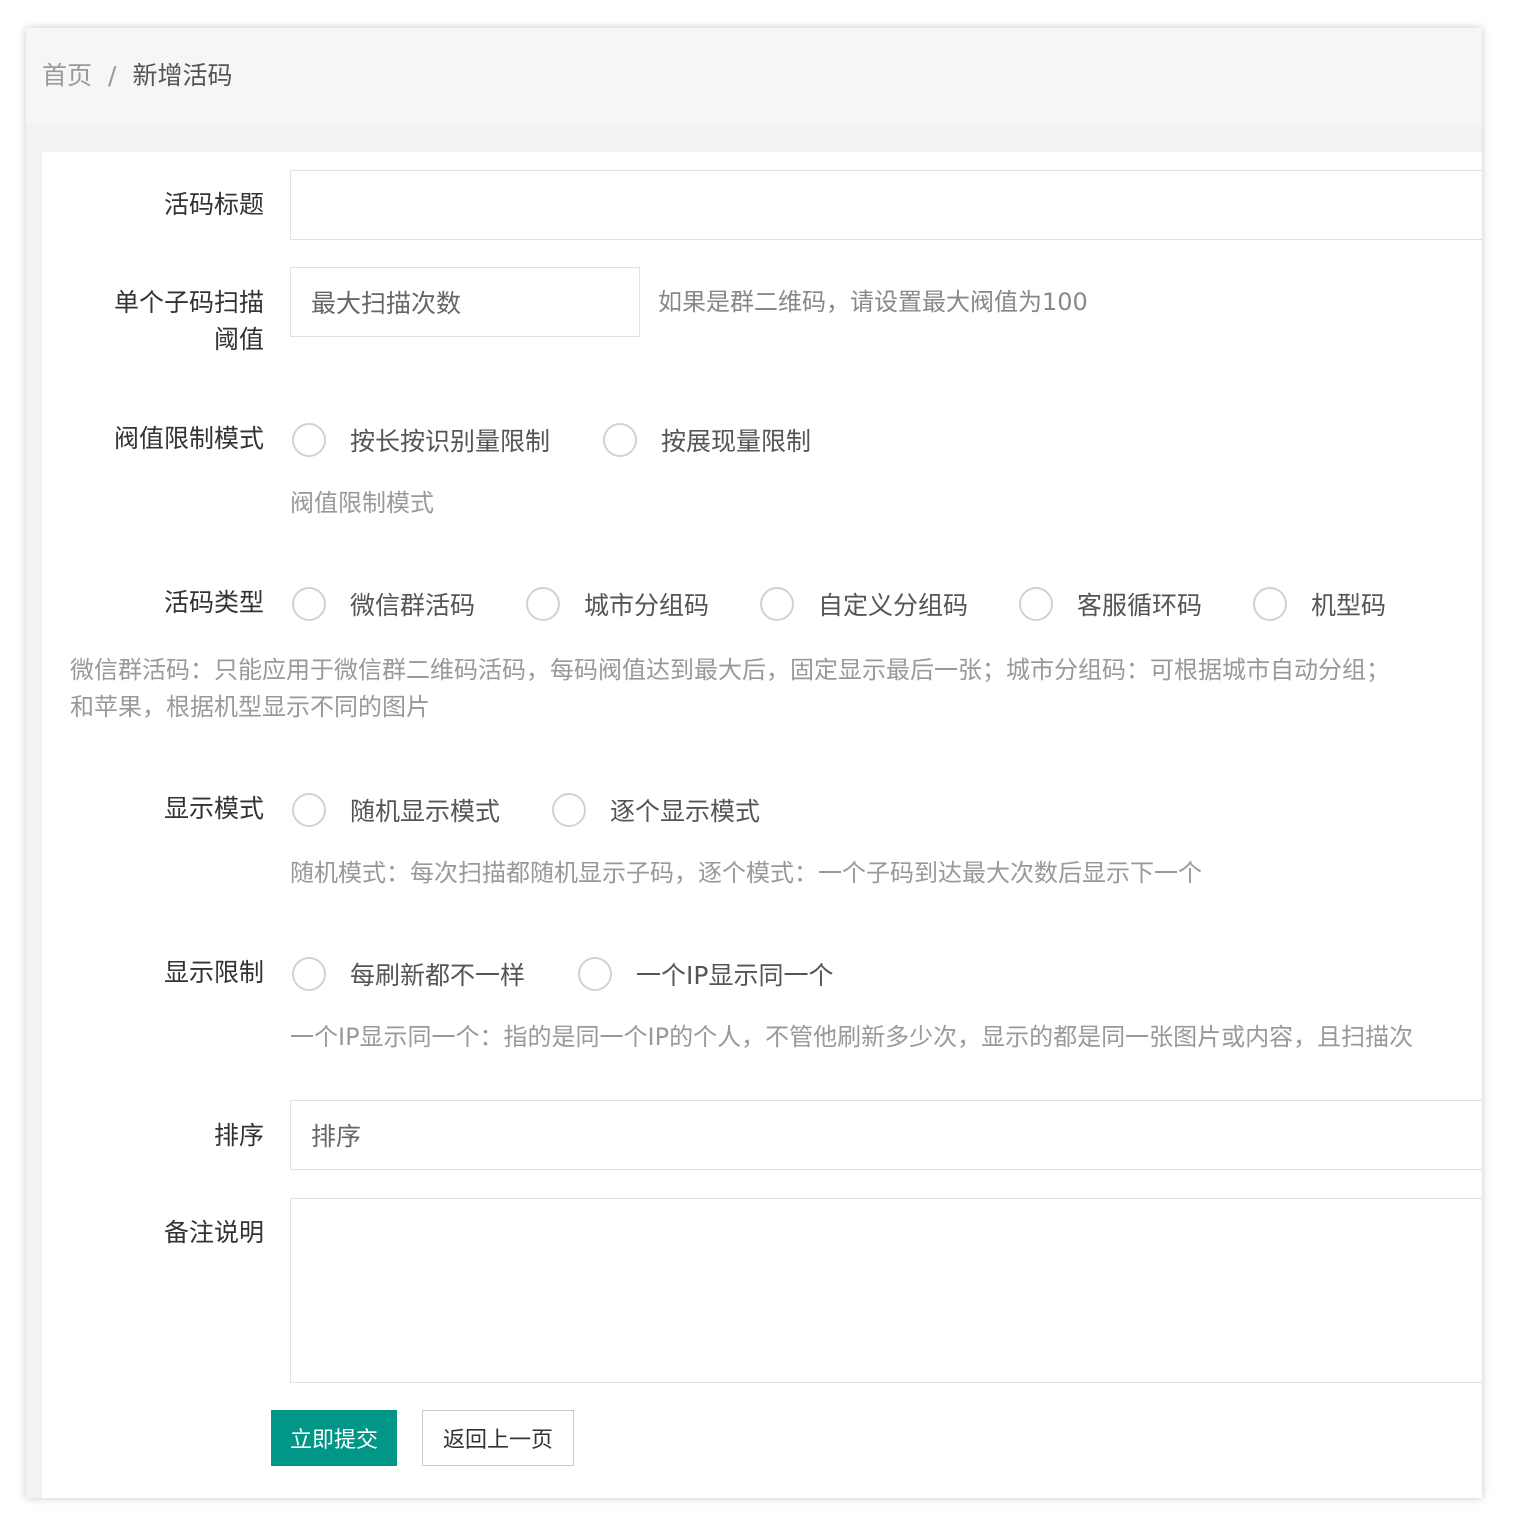  What do you see at coordinates (425, 811) in the screenshot?
I see `radio-label: 随机显示模式` at bounding box center [425, 811].